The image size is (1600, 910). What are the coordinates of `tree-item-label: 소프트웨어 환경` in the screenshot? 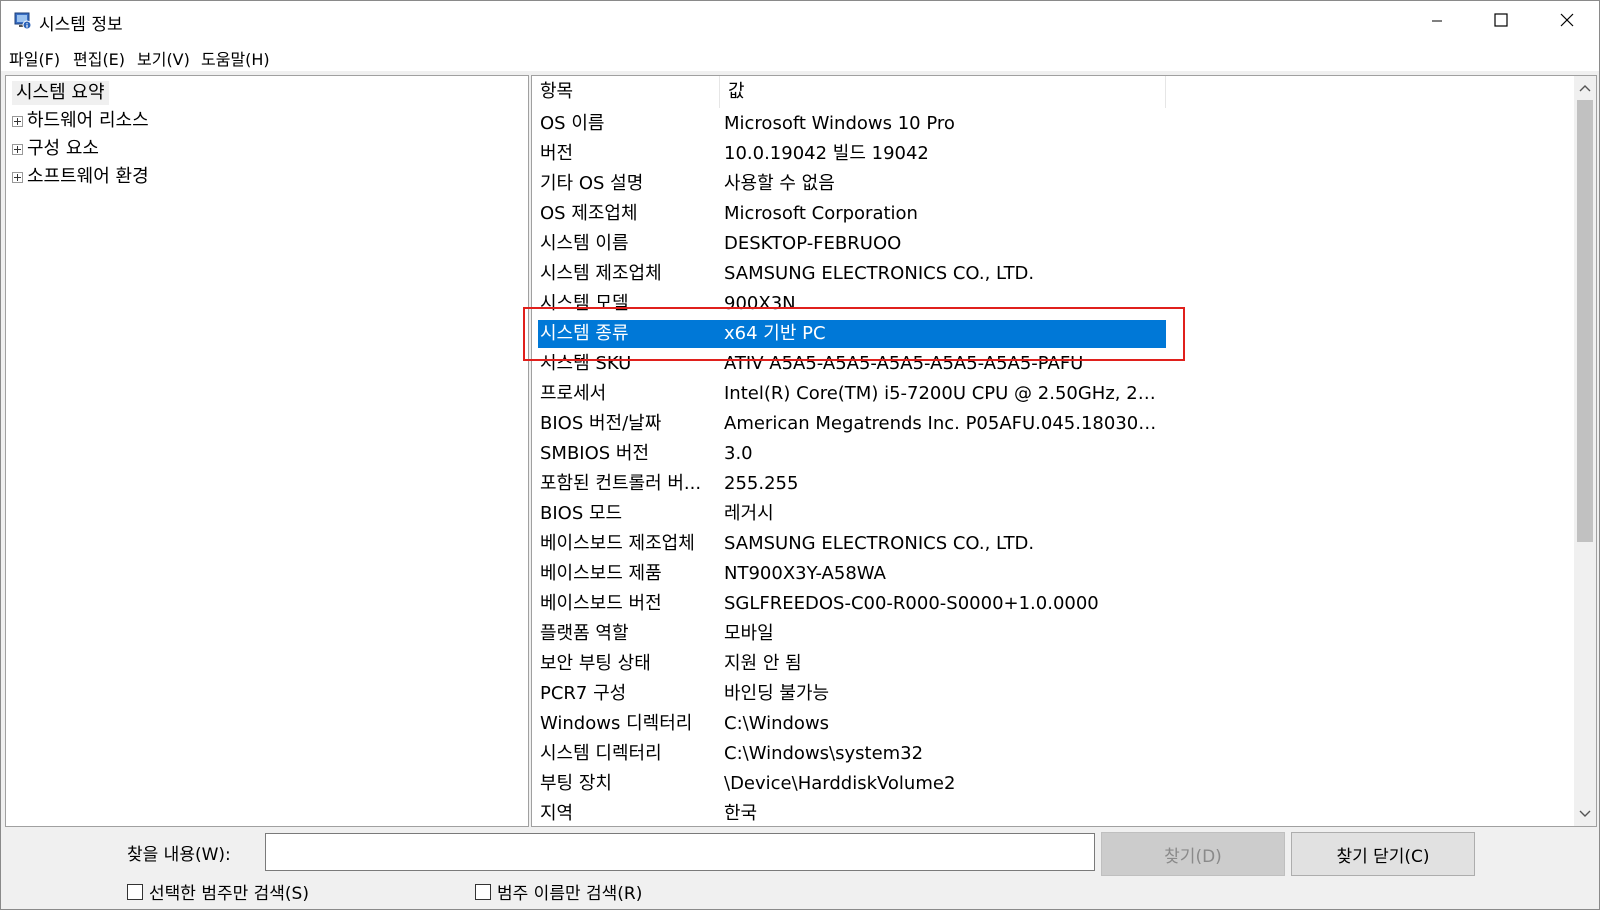 It's located at (88, 176).